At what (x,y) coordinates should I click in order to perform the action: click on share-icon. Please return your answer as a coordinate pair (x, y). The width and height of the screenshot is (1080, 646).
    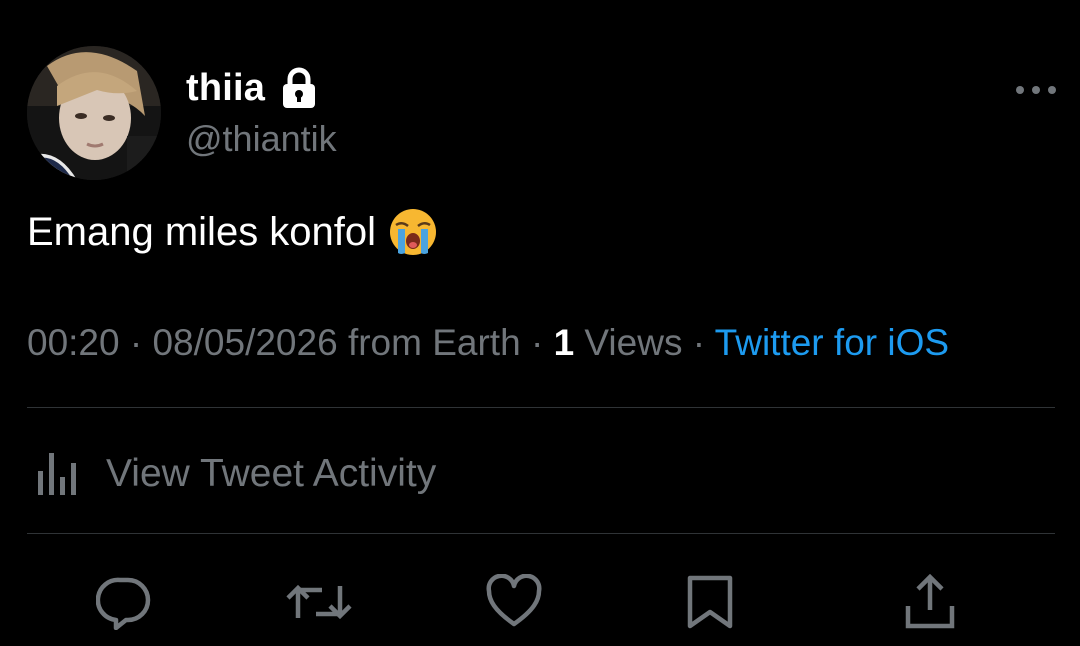
    Looking at the image, I should click on (930, 601).